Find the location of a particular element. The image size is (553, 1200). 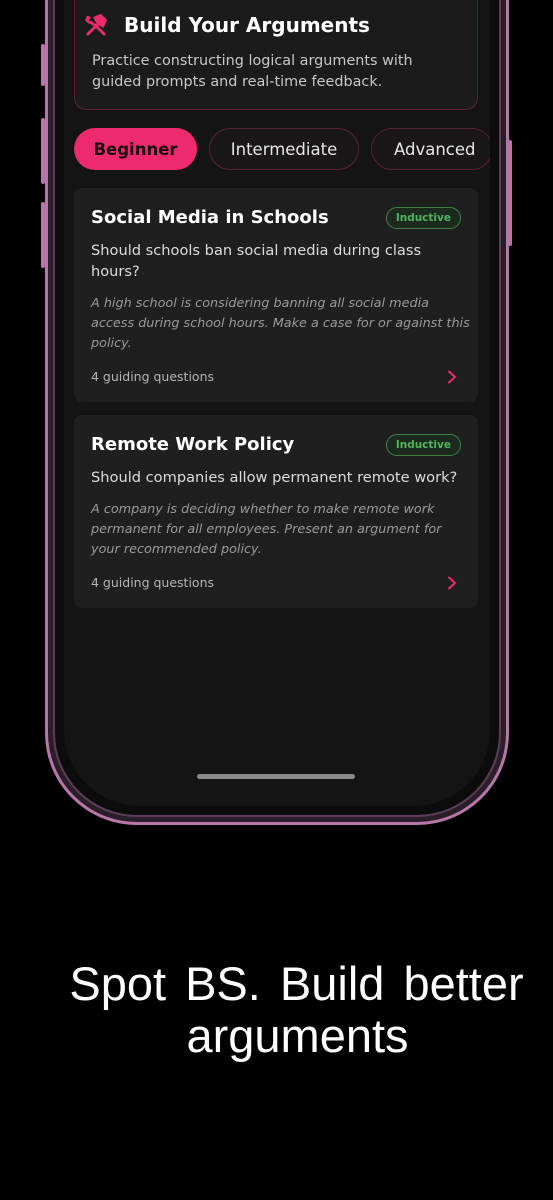

marketing-caption: Spot BS. Build better arguments is located at coordinates (276, 1010).